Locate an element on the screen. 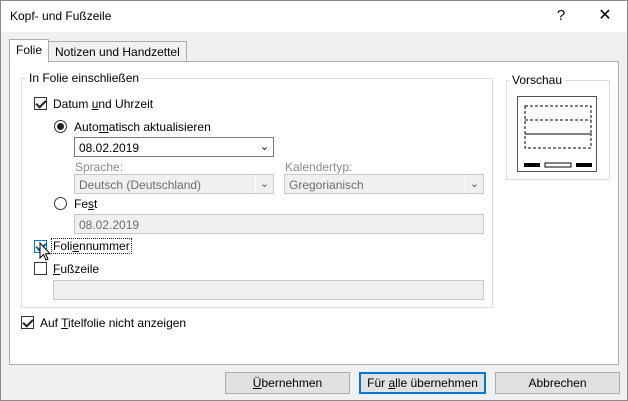 Image resolution: width=628 pixels, height=401 pixels. fixed-radio is located at coordinates (60, 203).